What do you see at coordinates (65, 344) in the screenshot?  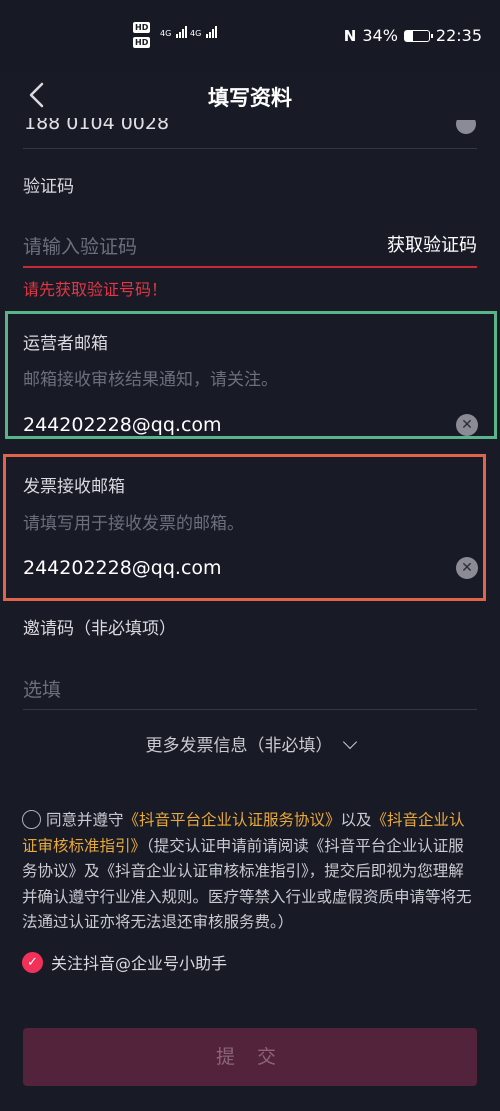 I see `operator-email-label: 运营者邮箱` at bounding box center [65, 344].